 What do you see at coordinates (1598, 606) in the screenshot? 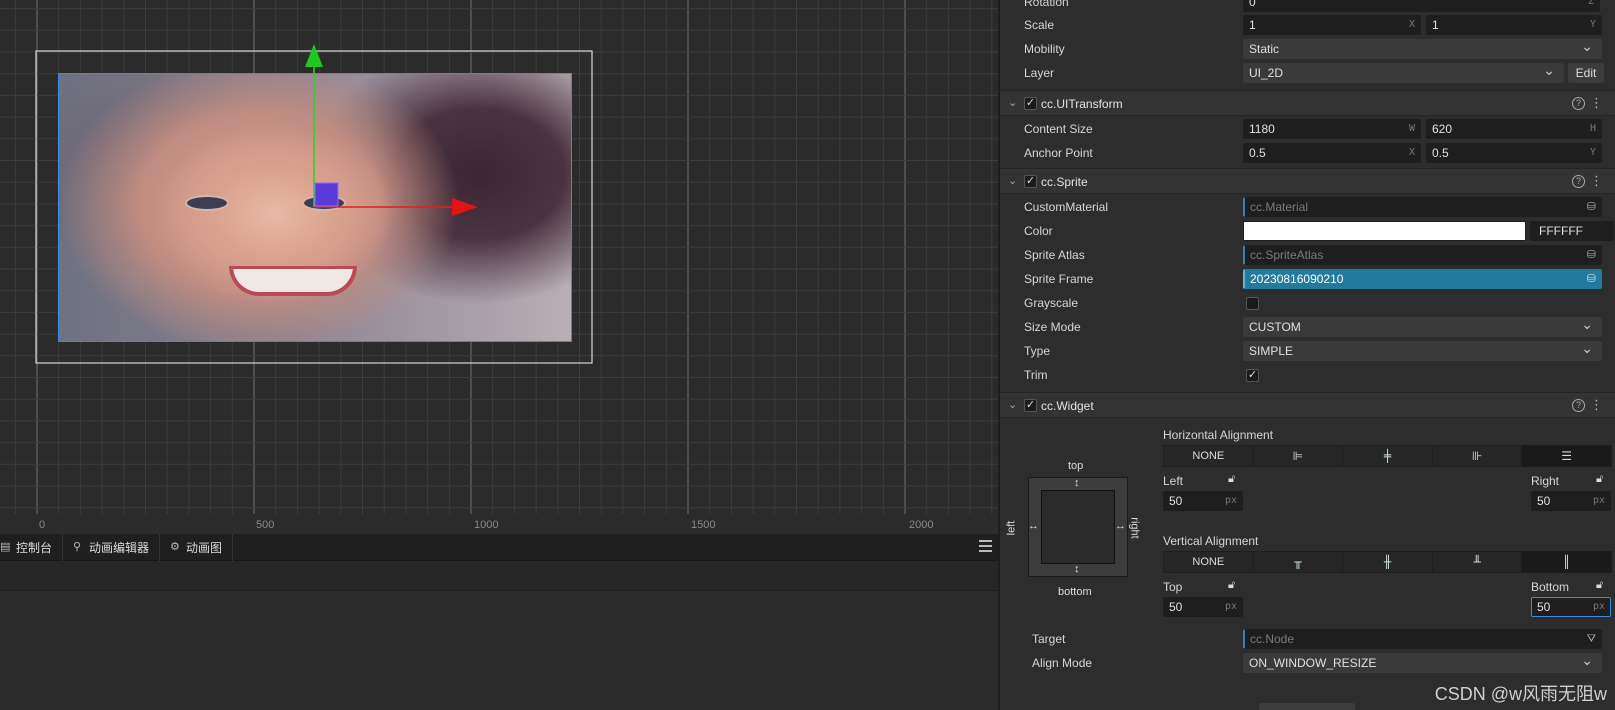
I see `bottom-px-suffix: px` at bounding box center [1598, 606].